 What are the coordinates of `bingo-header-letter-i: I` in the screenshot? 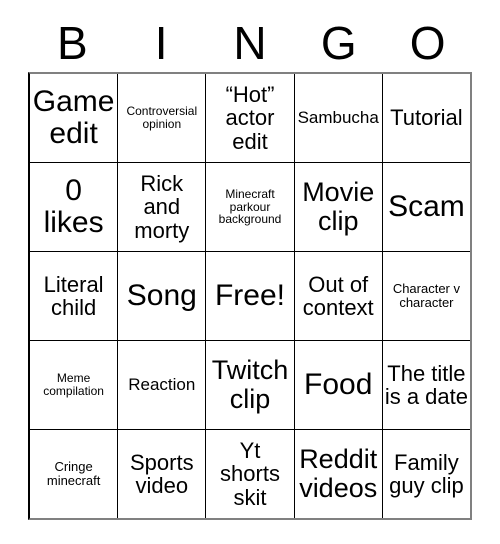 It's located at (161, 43).